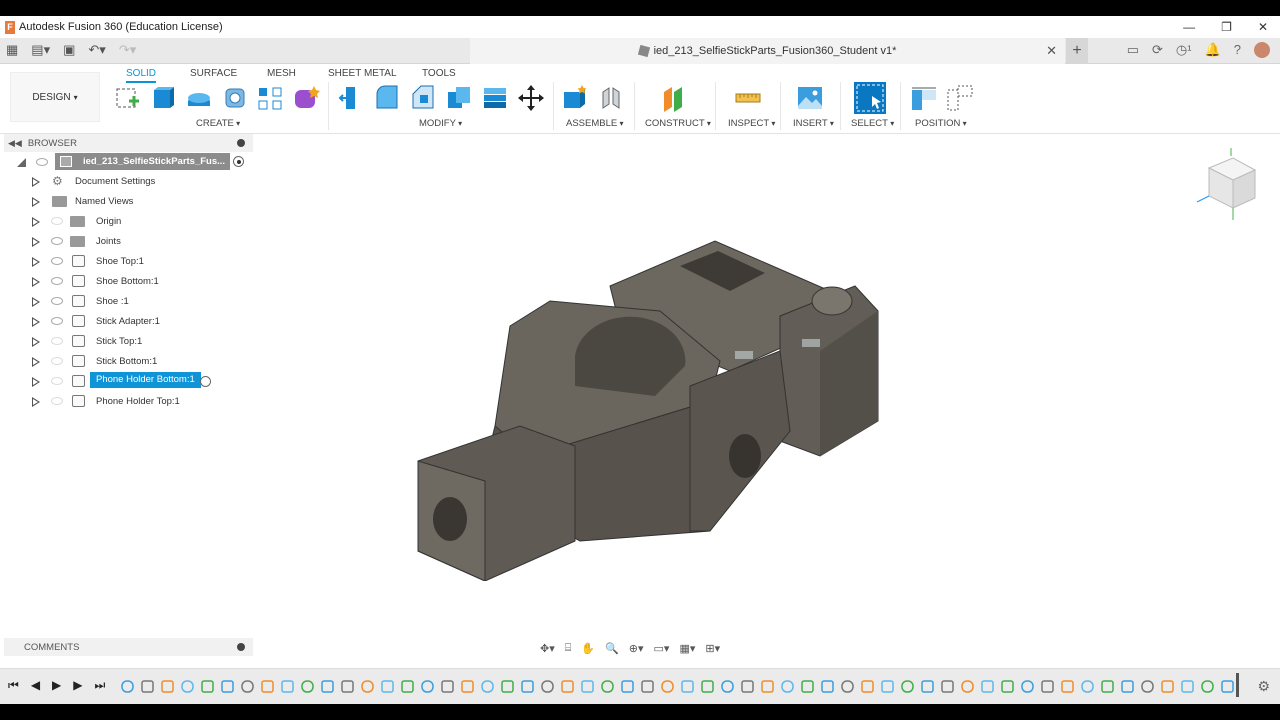 This screenshot has width=1280, height=720. What do you see at coordinates (575, 98) in the screenshot?
I see `new-component-icon` at bounding box center [575, 98].